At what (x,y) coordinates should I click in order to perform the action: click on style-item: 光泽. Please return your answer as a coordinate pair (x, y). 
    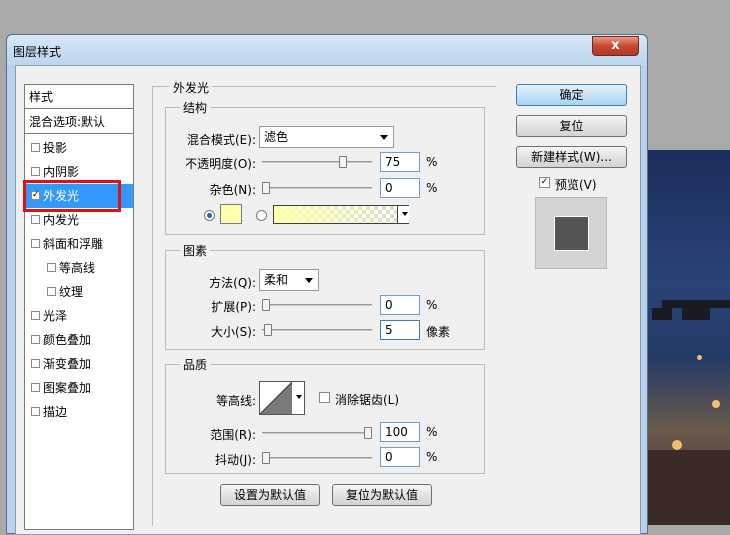
    Looking at the image, I should click on (79, 316).